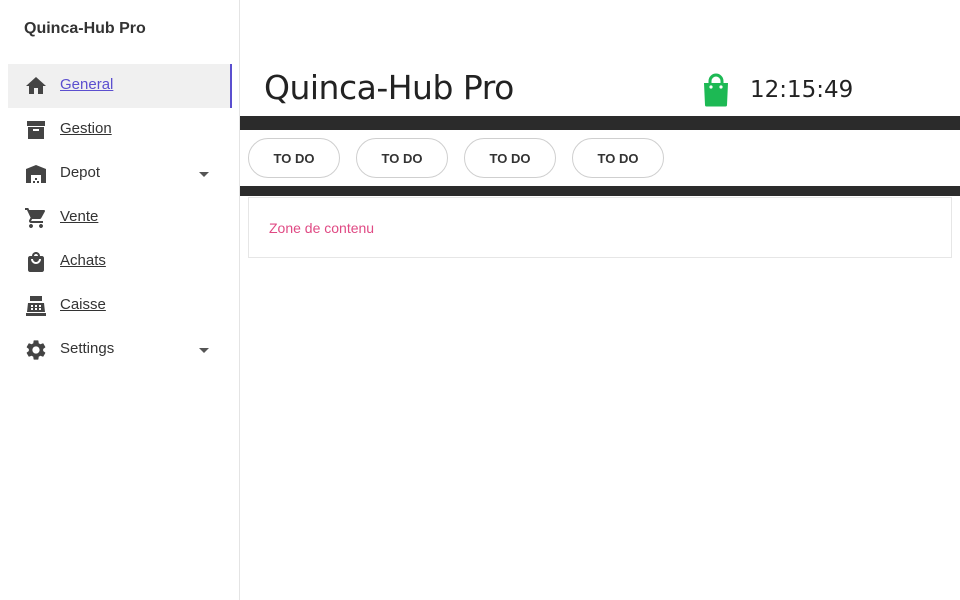  What do you see at coordinates (618, 158) in the screenshot?
I see `tab-todo-4: TO DO` at bounding box center [618, 158].